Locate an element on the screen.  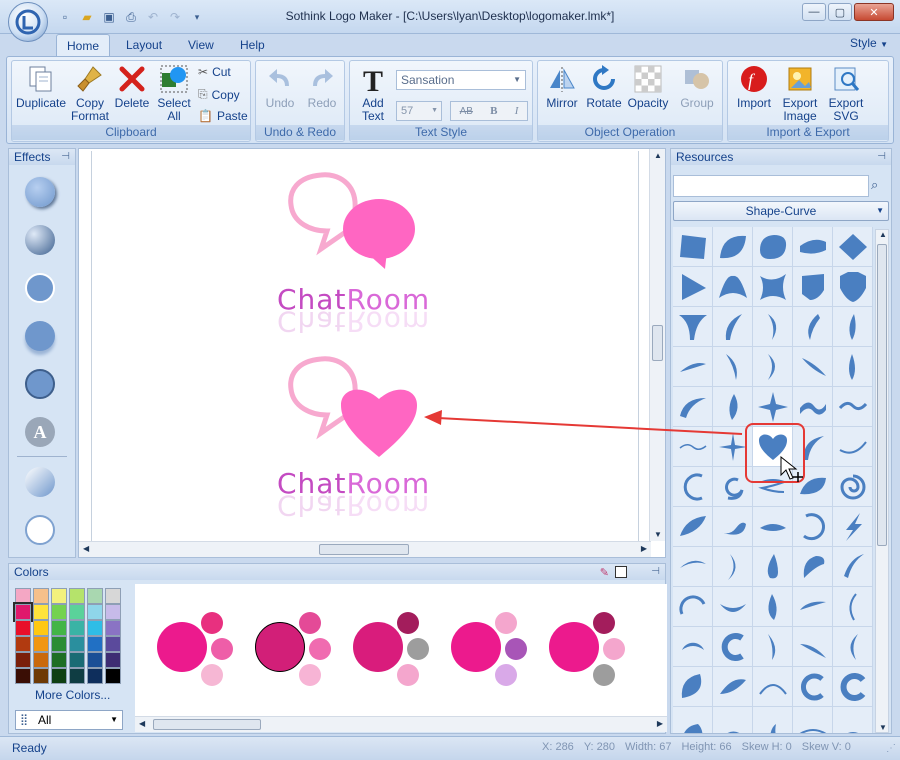
scroll-right-icon: ▶ is located at coordinates (660, 723).